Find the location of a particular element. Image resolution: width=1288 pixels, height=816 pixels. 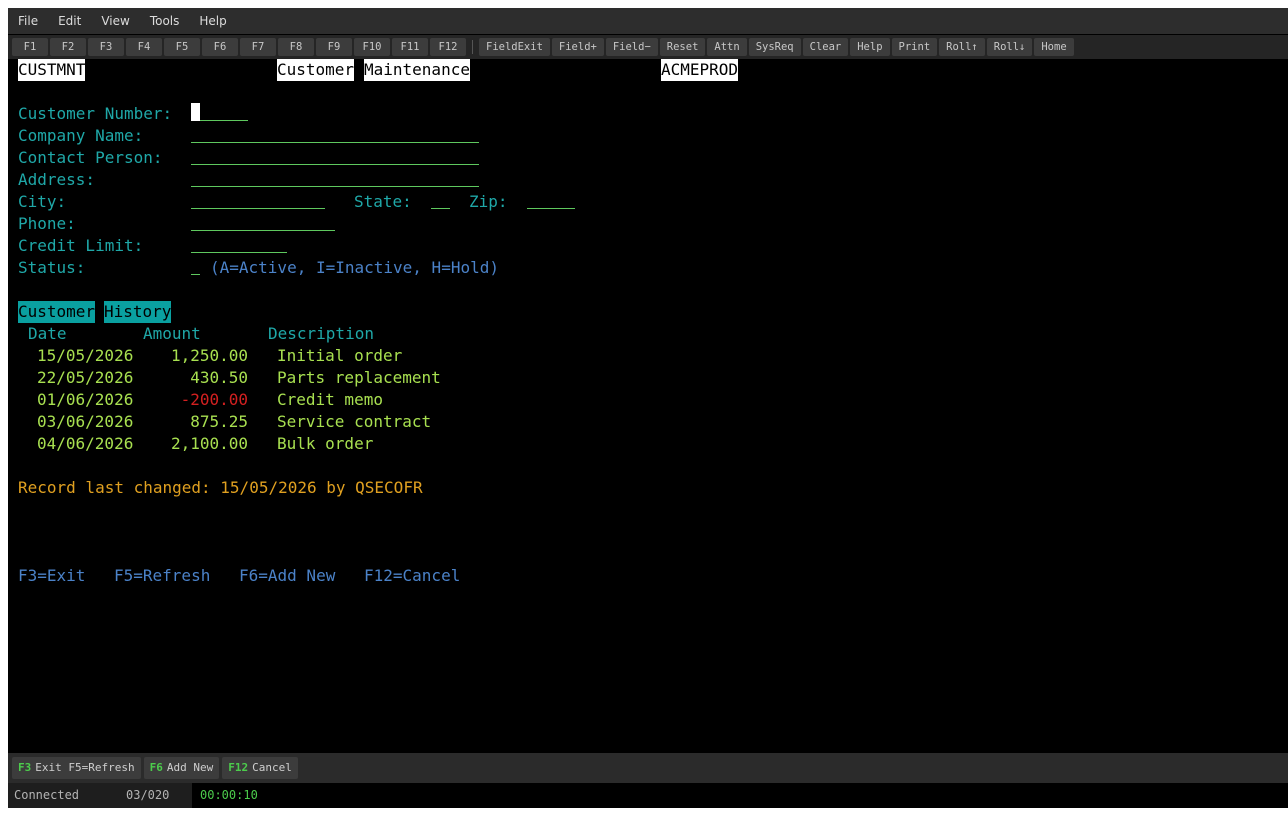

contact-person-row: Contact Person: is located at coordinates (368, 158).